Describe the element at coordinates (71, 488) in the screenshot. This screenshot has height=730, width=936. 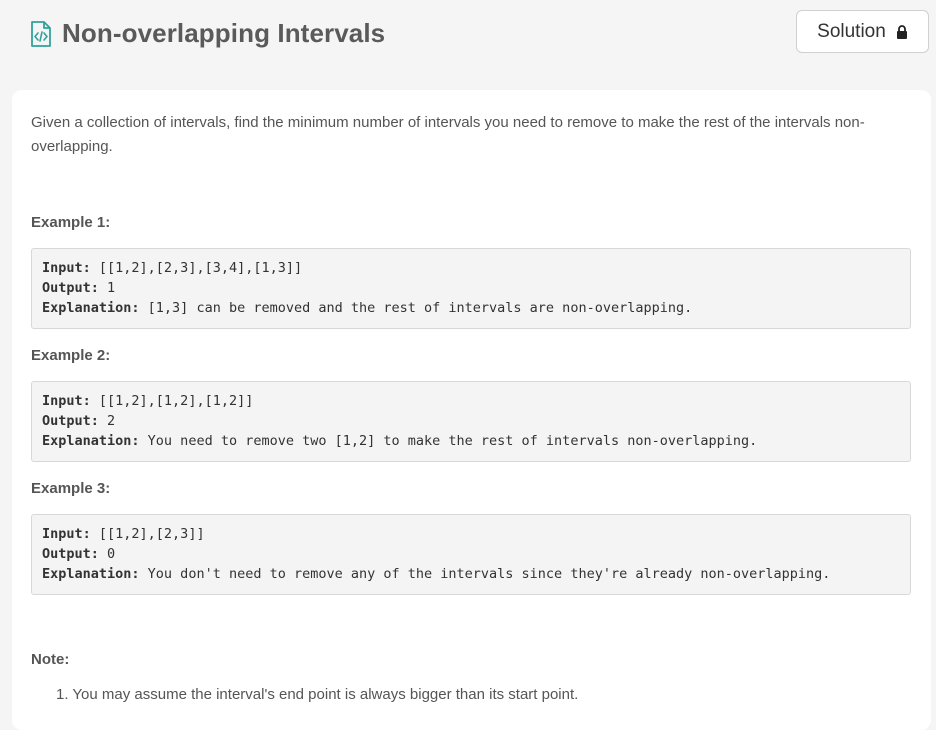
I see `example-3-title: Example 3:` at that location.